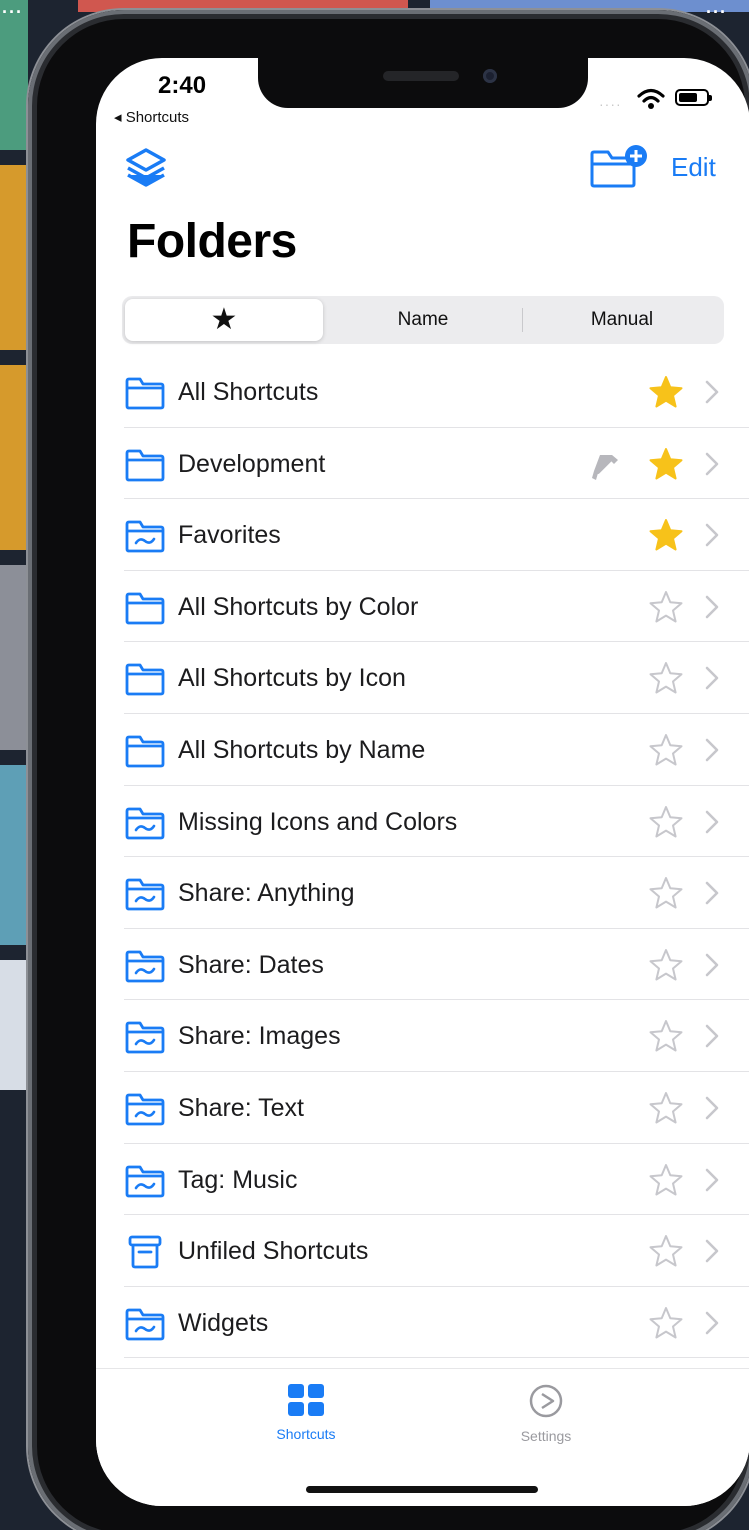  What do you see at coordinates (248, 392) in the screenshot?
I see `folder-label: All Shortcuts` at bounding box center [248, 392].